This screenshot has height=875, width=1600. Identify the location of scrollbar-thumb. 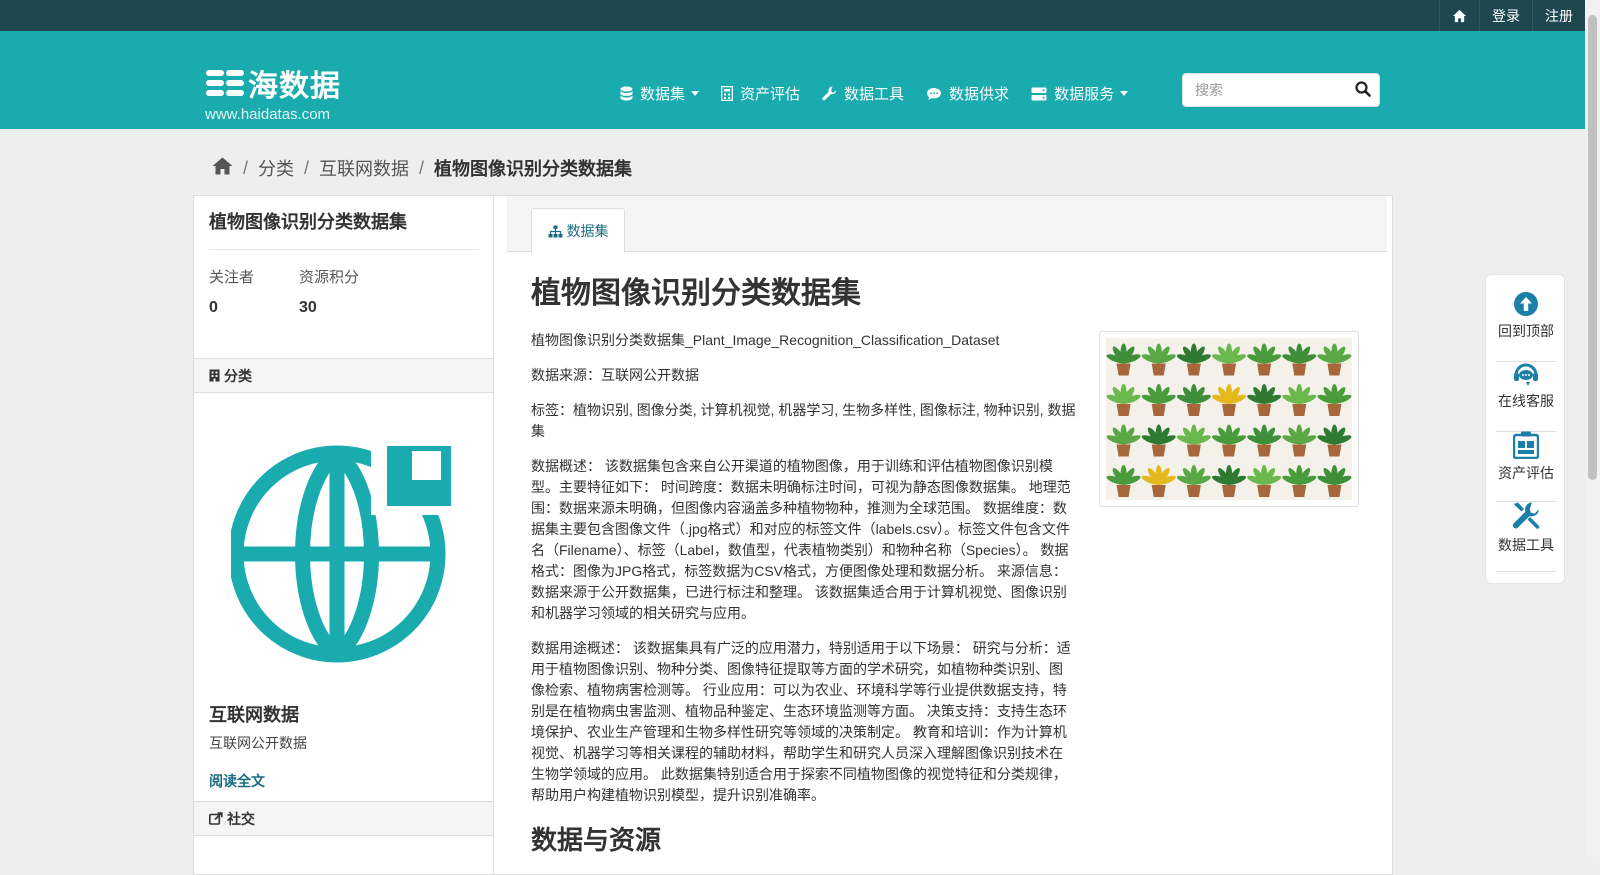
(1592, 247).